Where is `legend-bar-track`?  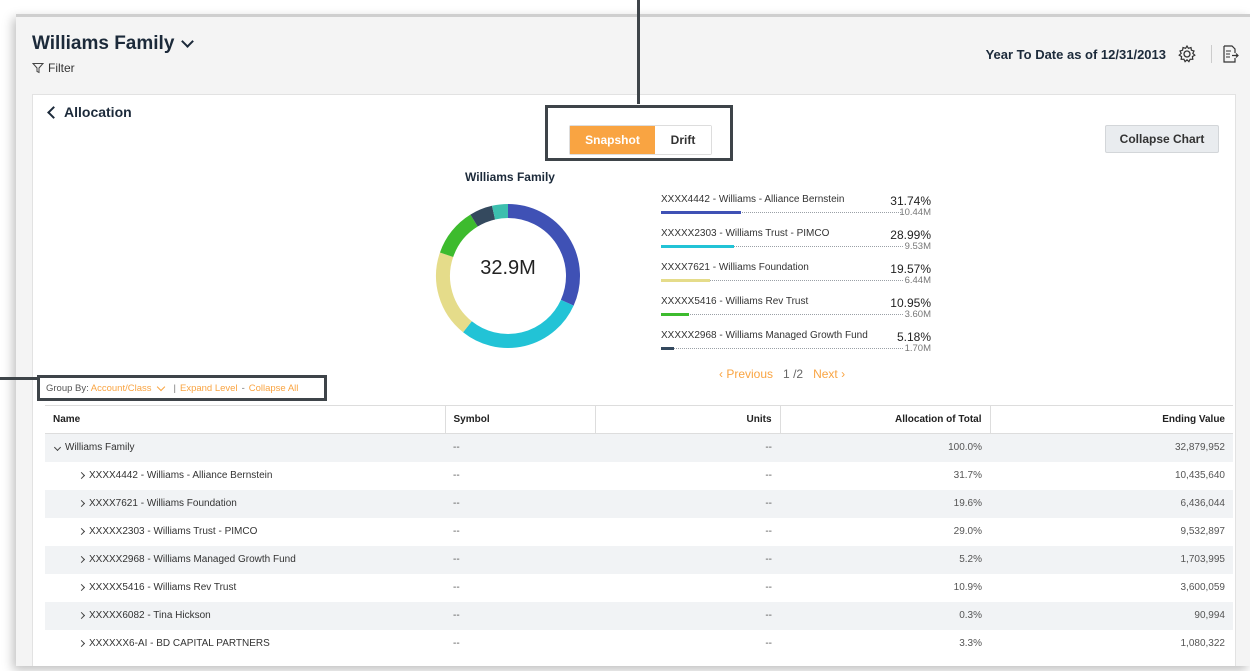
legend-bar-track is located at coordinates (782, 348).